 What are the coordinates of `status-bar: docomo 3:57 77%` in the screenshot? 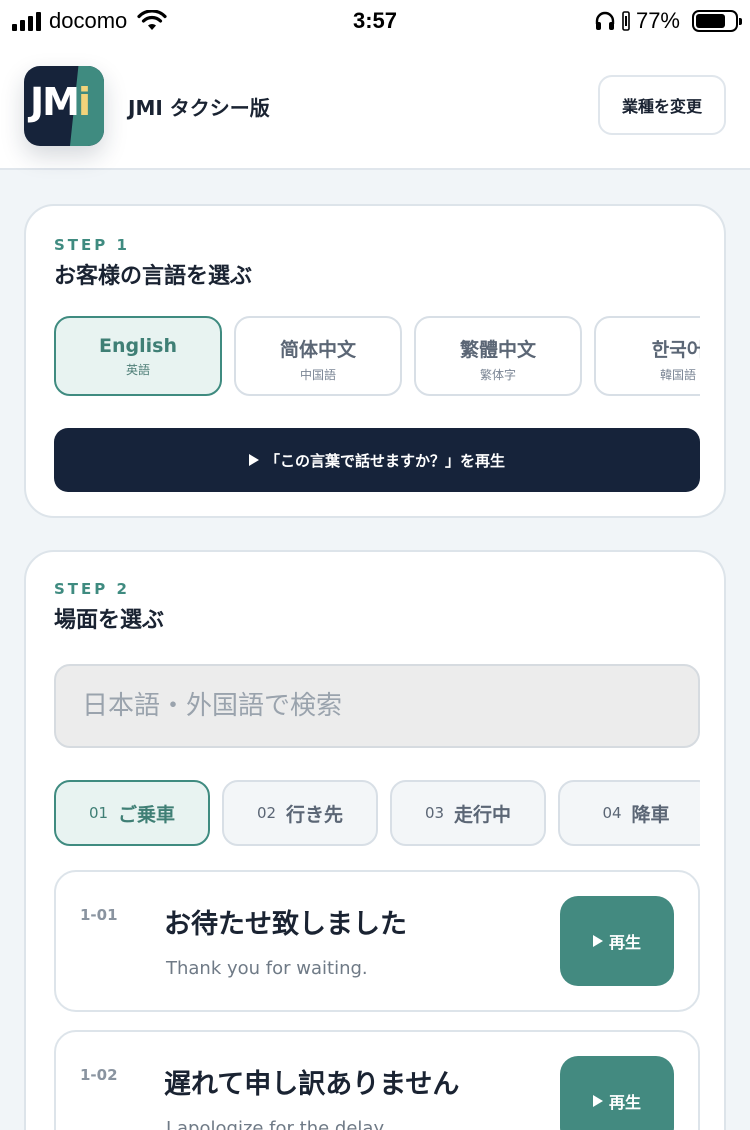 It's located at (375, 21).